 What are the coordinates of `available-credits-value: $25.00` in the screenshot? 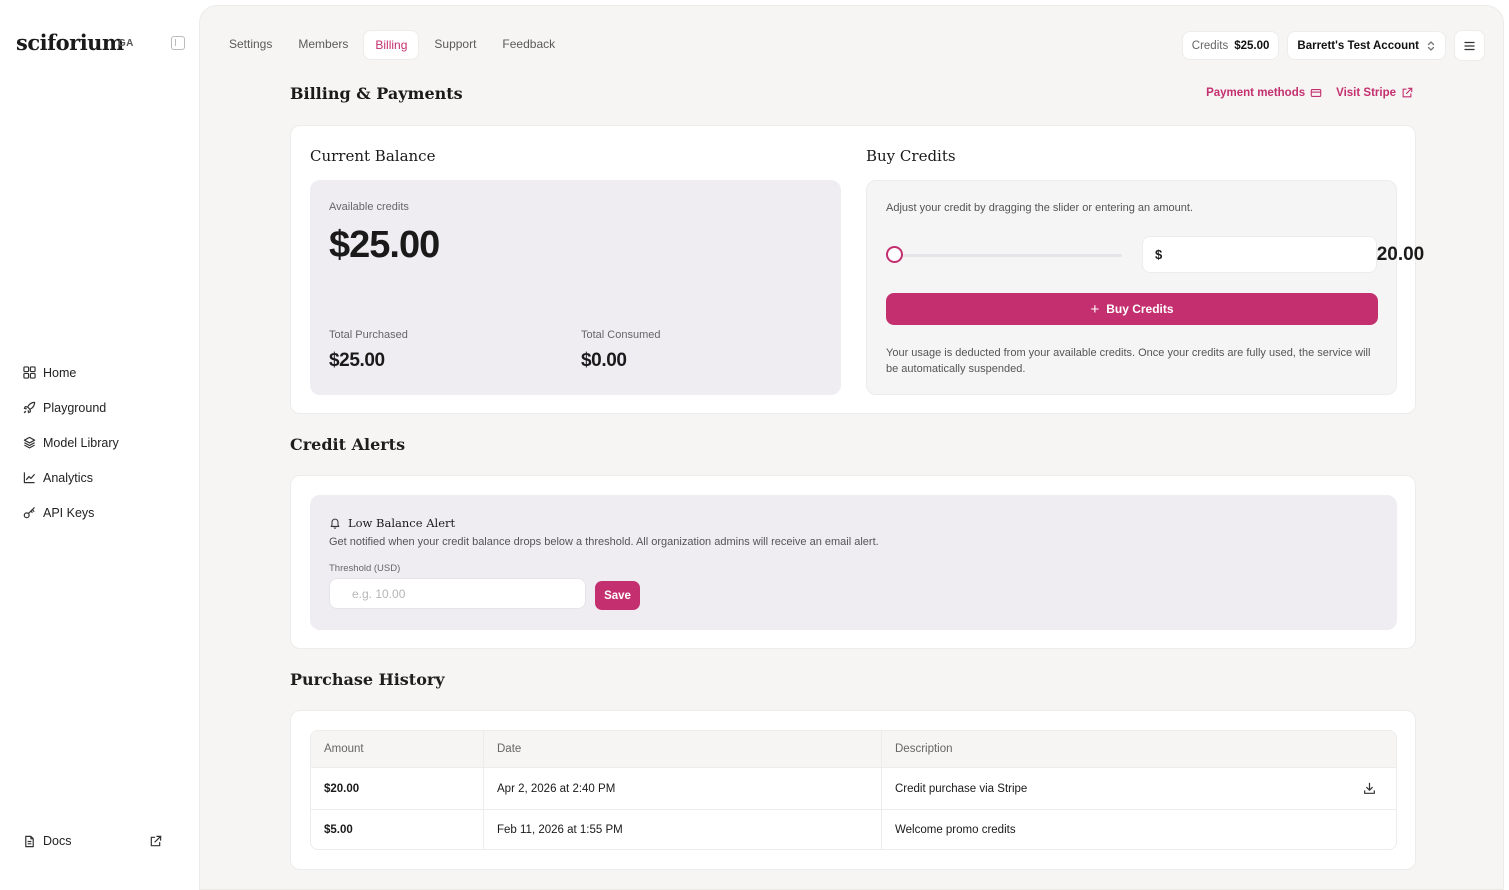 It's located at (384, 245).